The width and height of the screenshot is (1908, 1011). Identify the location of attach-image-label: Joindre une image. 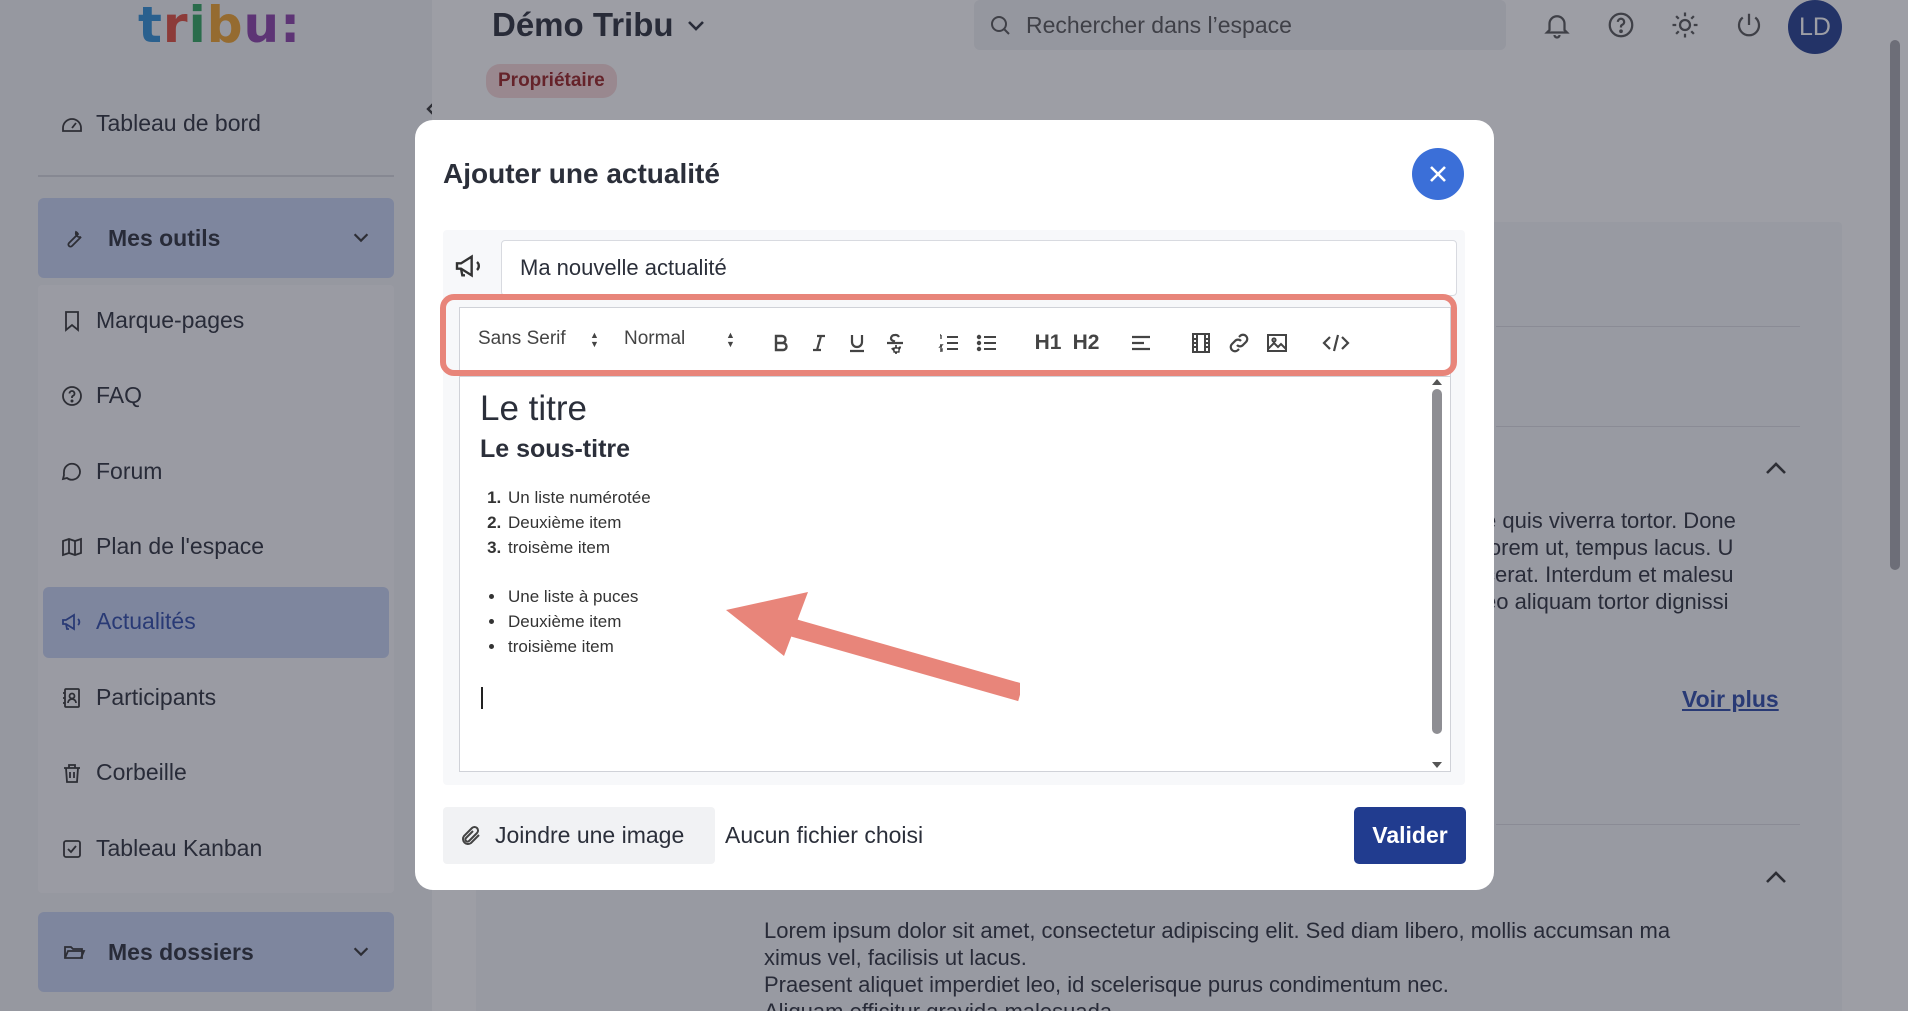
(590, 835).